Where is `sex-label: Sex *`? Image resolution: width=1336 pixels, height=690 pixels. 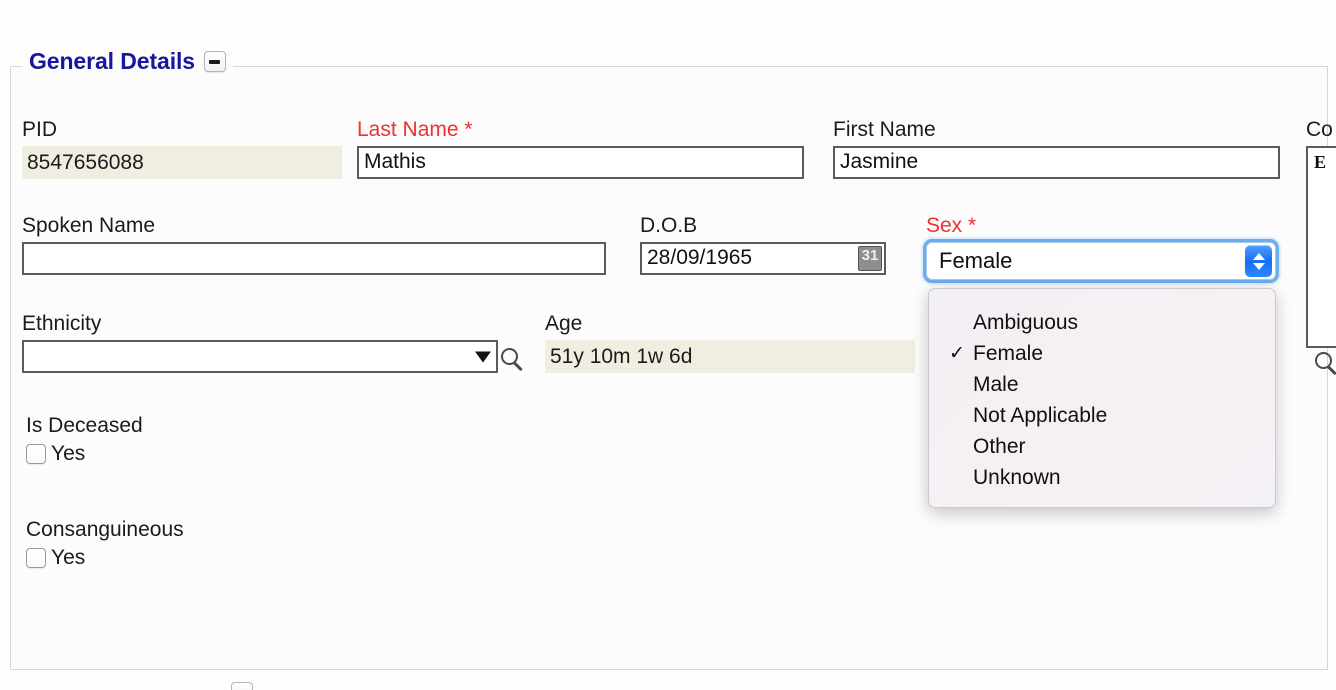
sex-label: Sex * is located at coordinates (951, 225).